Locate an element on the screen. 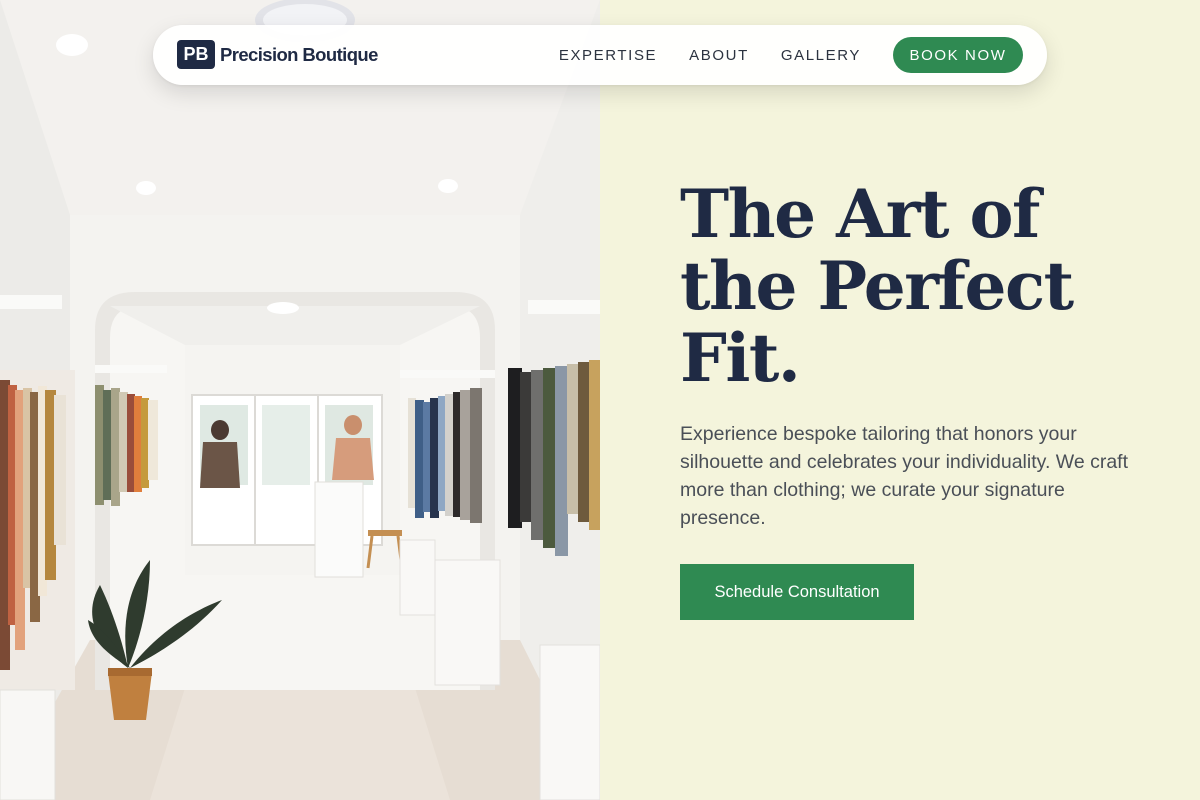 The image size is (1200, 800). nav-link-expertise: EXPERTISE is located at coordinates (608, 55).